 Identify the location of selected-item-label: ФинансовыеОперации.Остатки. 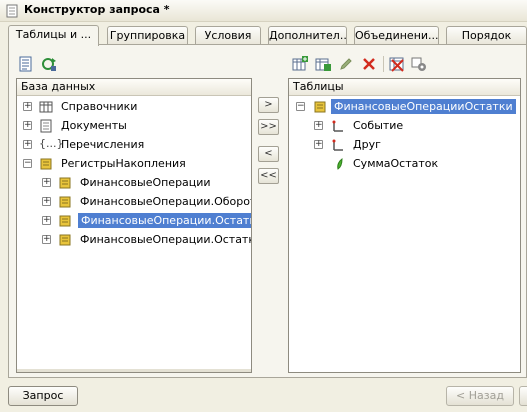
(164, 220).